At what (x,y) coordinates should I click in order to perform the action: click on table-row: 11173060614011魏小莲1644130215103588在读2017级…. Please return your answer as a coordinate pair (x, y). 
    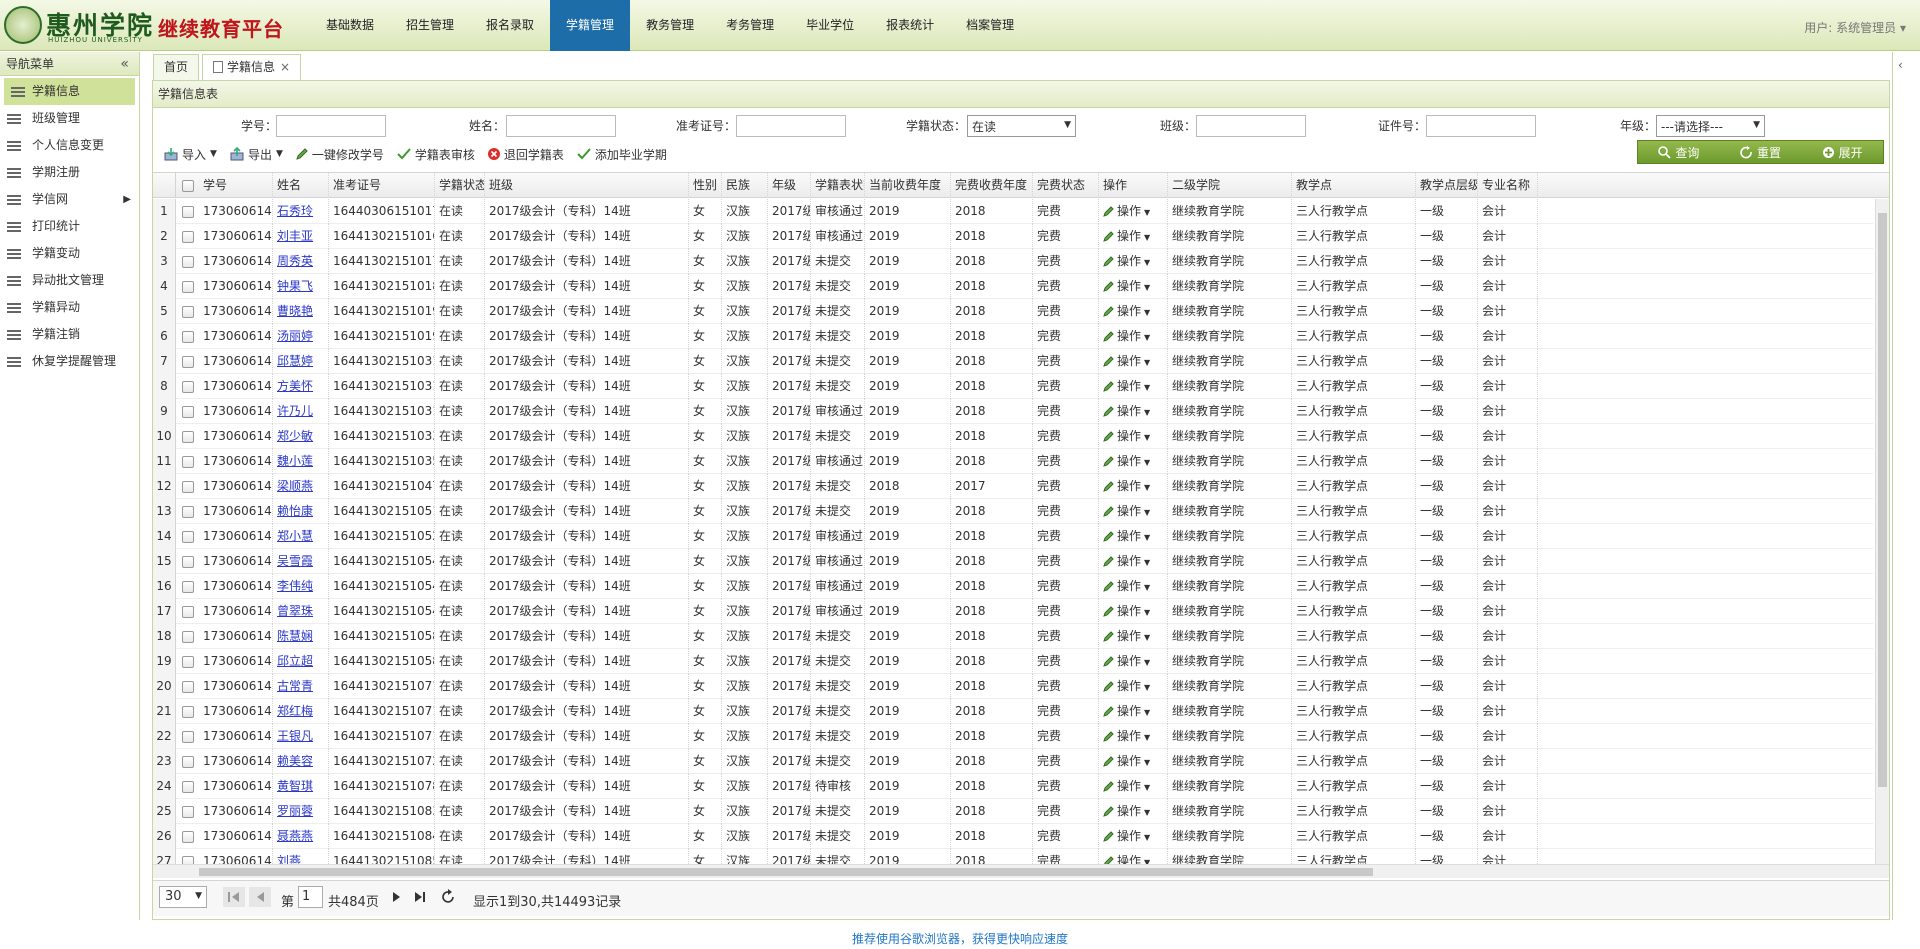
    Looking at the image, I should click on (1013, 461).